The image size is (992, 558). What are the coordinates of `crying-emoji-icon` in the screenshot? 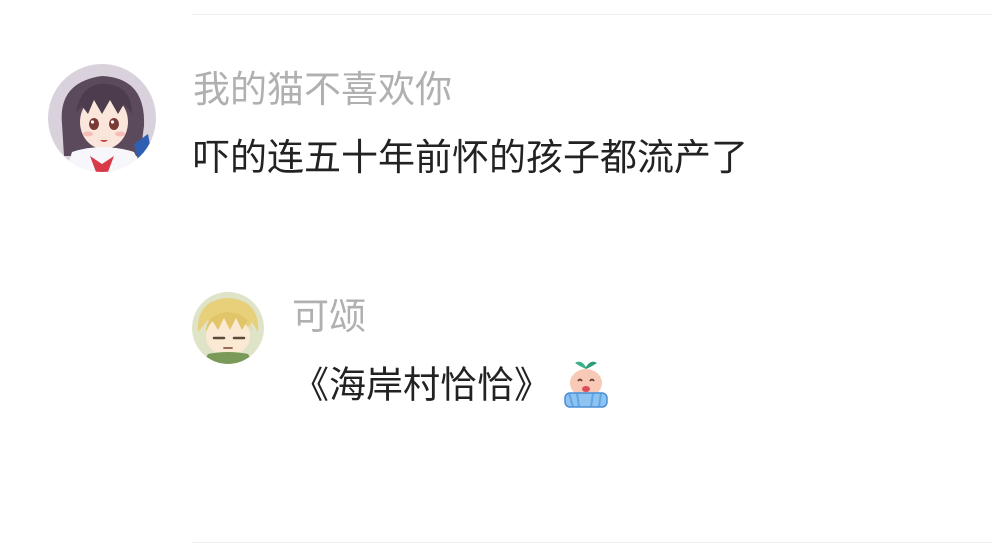 It's located at (586, 384).